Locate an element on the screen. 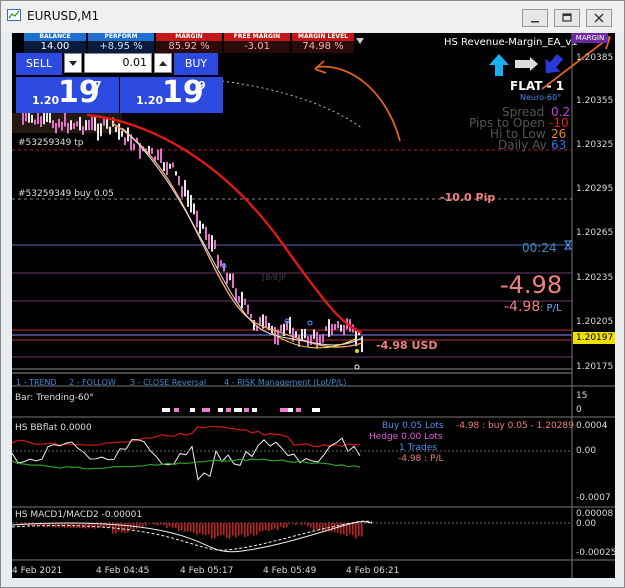 This screenshot has width=625, height=588. minimize-button is located at coordinates (535, 18).